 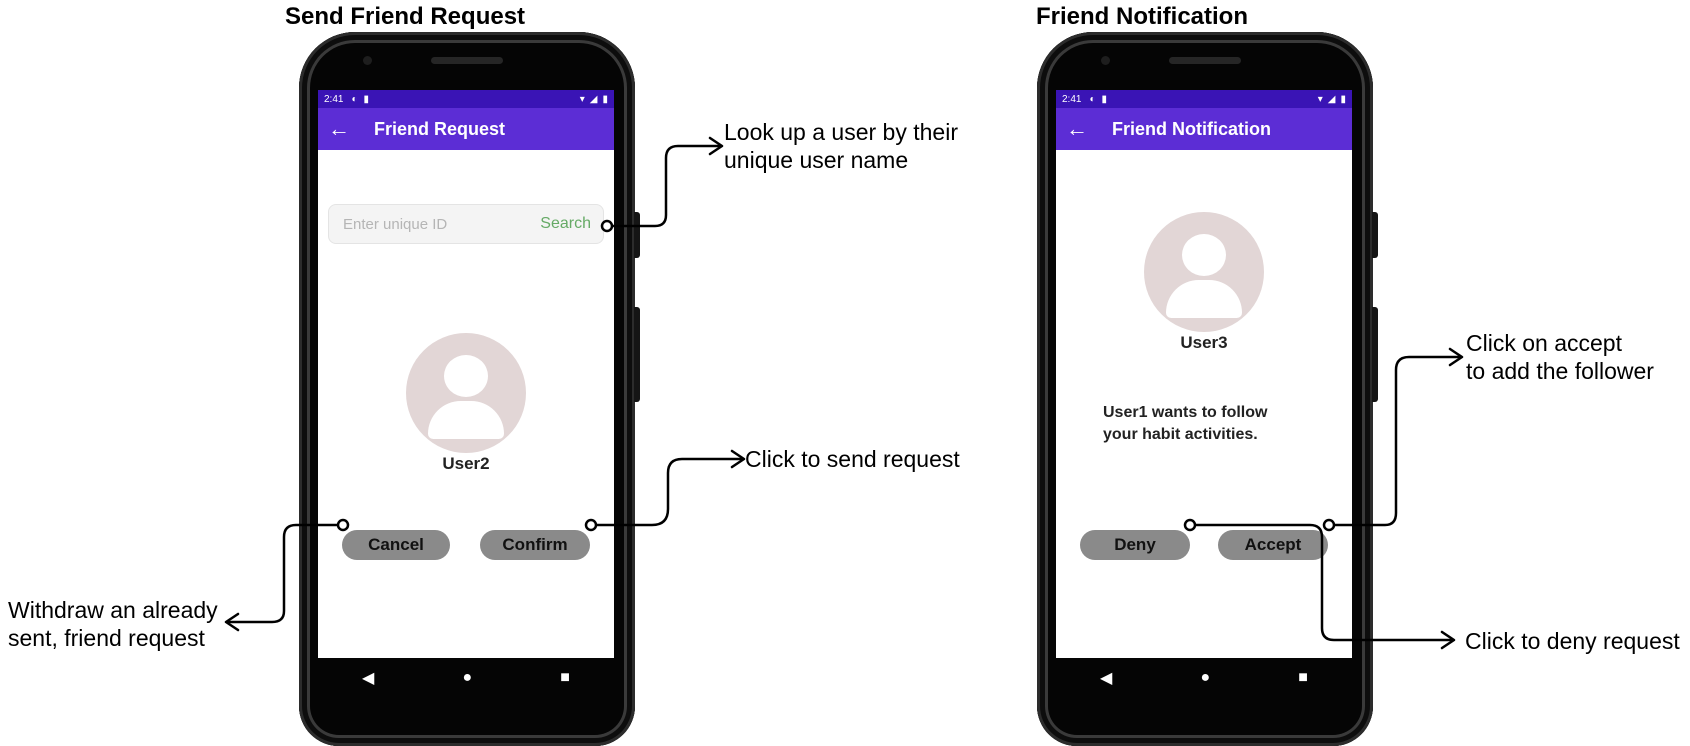 What do you see at coordinates (565, 224) in the screenshot?
I see `search-button: Search` at bounding box center [565, 224].